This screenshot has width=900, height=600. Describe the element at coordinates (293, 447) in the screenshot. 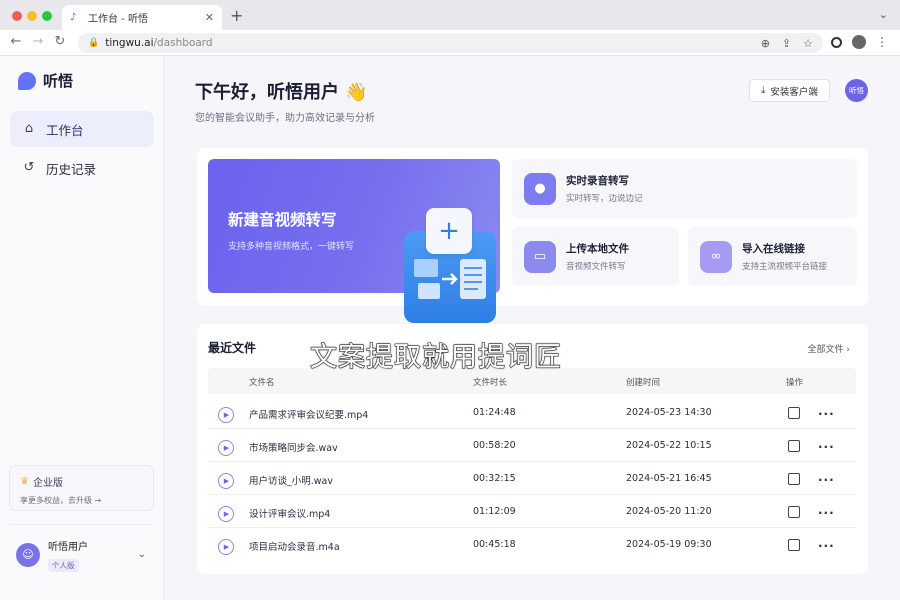

I see `file-name: 市场策略同步会.wav` at that location.